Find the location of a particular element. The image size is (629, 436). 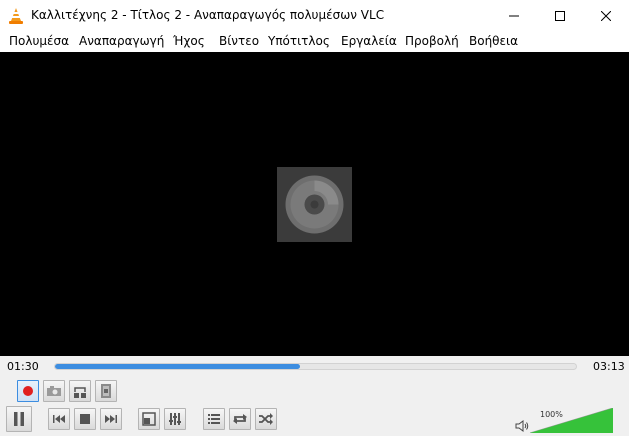

playlist-button is located at coordinates (214, 419).